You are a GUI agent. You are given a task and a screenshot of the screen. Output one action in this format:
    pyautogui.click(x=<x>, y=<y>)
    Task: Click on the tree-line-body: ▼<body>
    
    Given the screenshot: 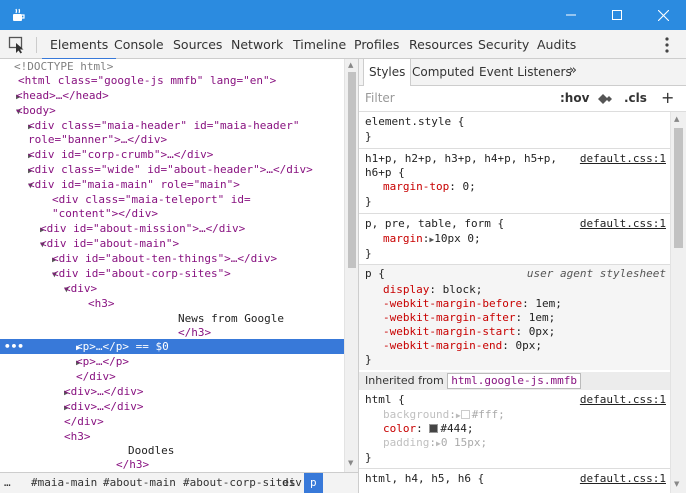 What is the action you would take?
    pyautogui.click(x=172, y=110)
    